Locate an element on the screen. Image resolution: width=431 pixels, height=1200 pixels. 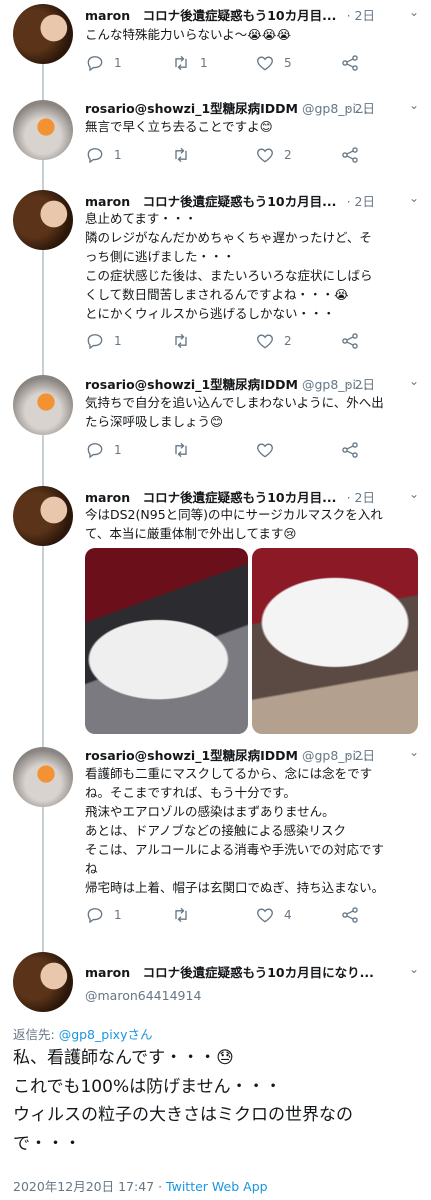
reply-to-line: 返信先: @gp8_pixyさん is located at coordinates (82, 1033).